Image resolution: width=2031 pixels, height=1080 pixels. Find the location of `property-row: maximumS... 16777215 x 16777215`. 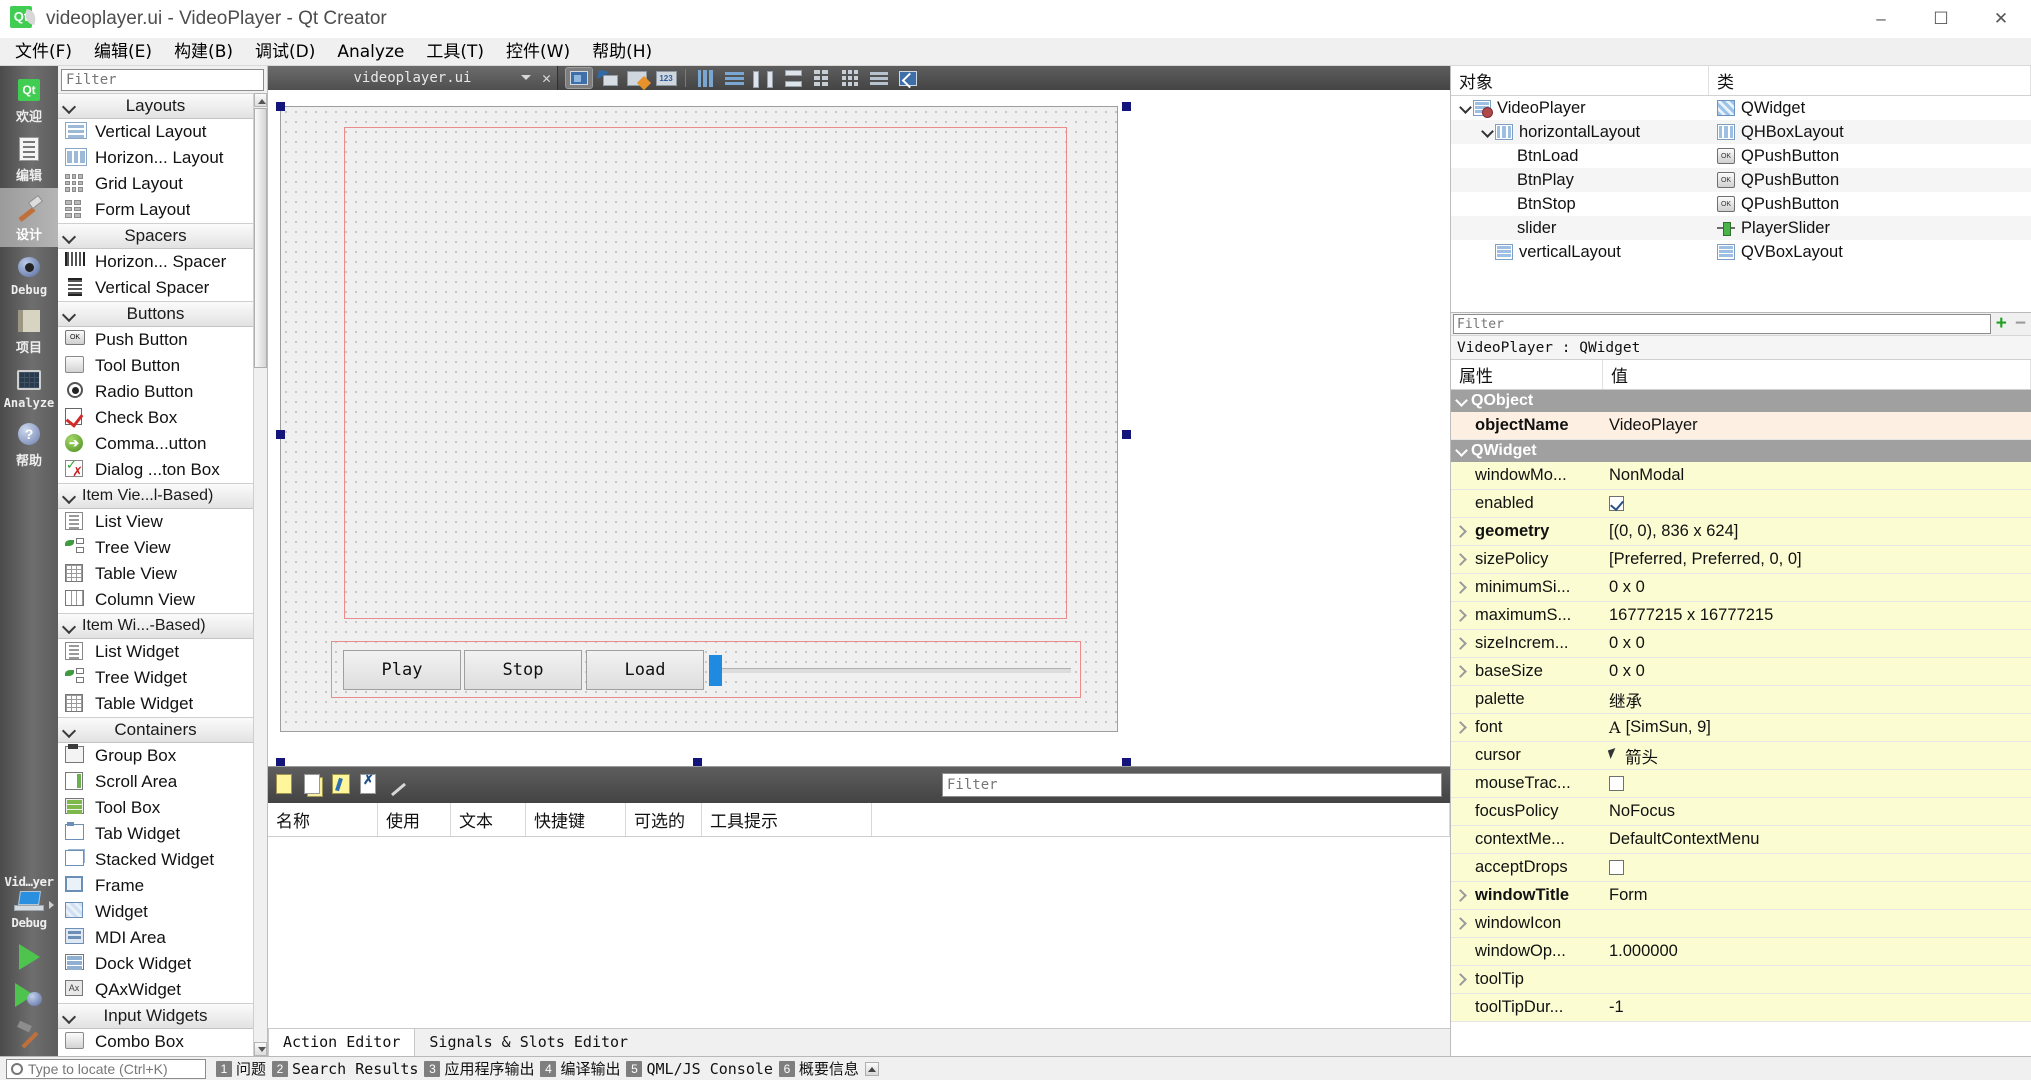

property-row: maximumS... 16777215 x 16777215 is located at coordinates (1741, 616).